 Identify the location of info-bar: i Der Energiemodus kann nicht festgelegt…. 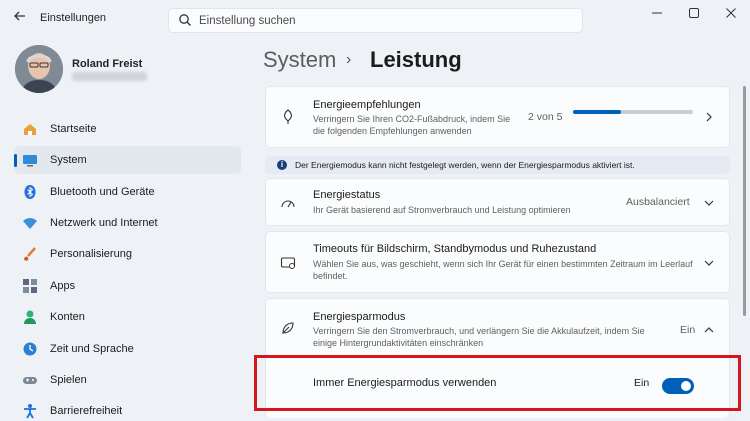
(497, 165).